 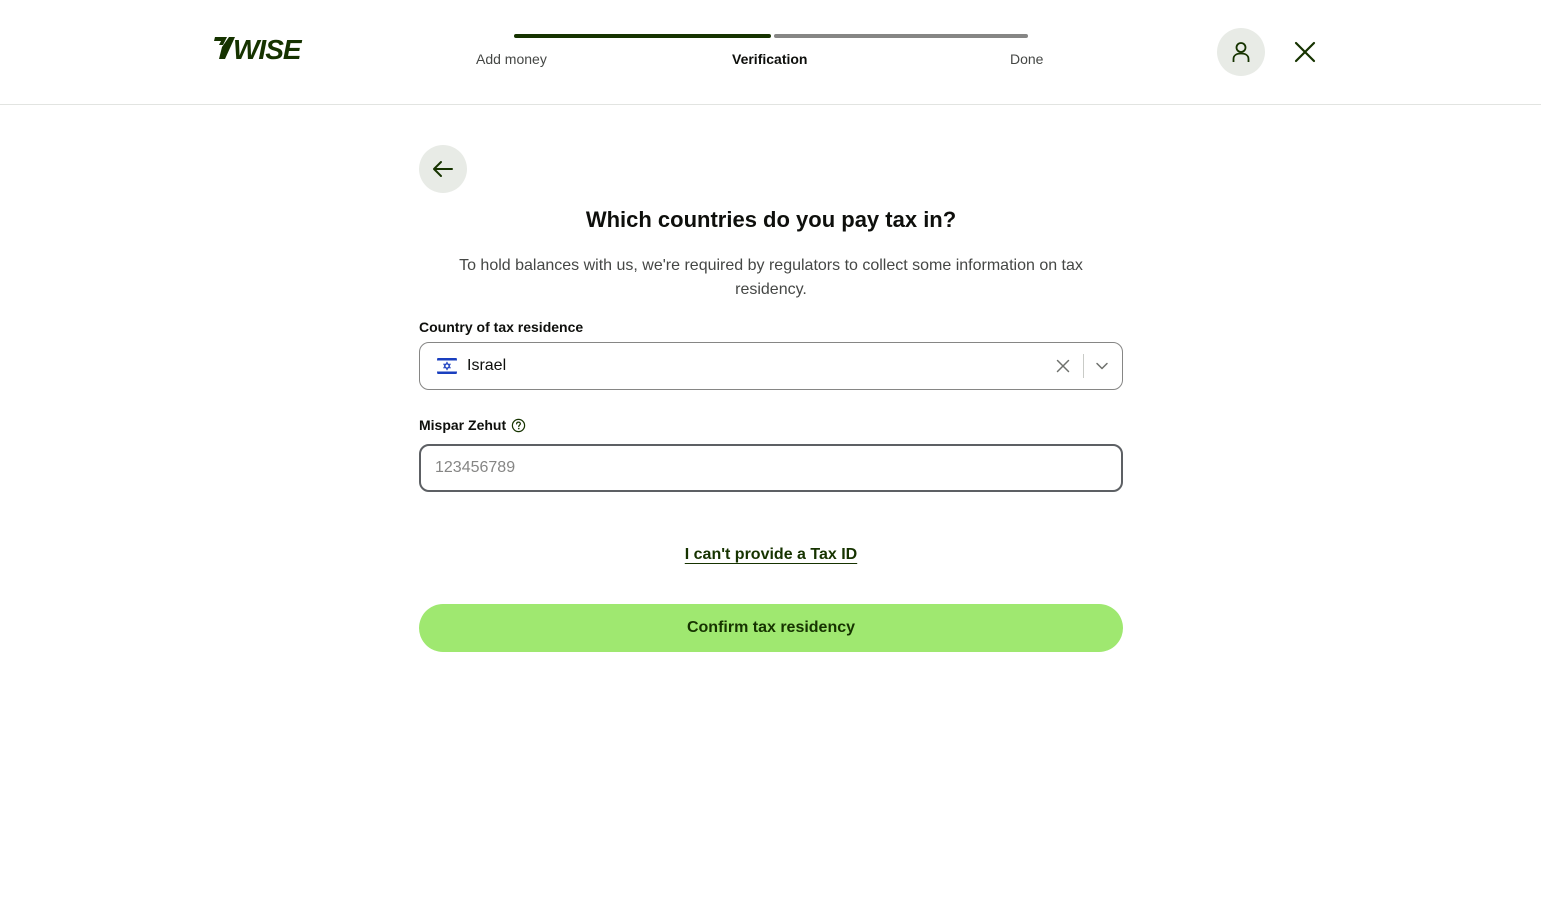 I want to click on svg-text: WISE, so click(x=268, y=48).